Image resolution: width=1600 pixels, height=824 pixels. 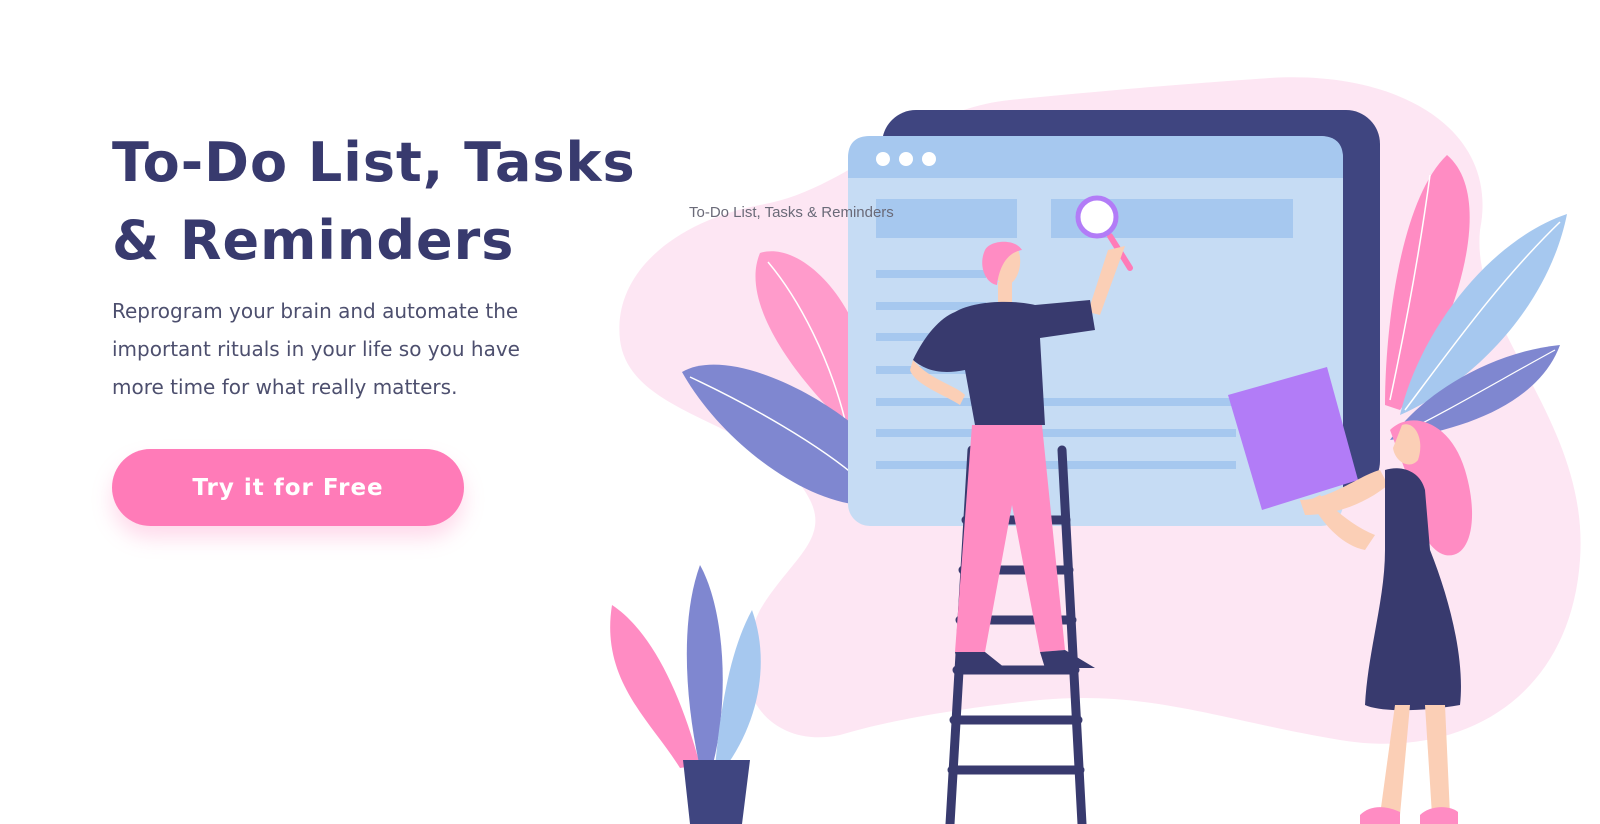 I want to click on hero-subtitle-line-3: more time for what really matters., so click(x=285, y=387).